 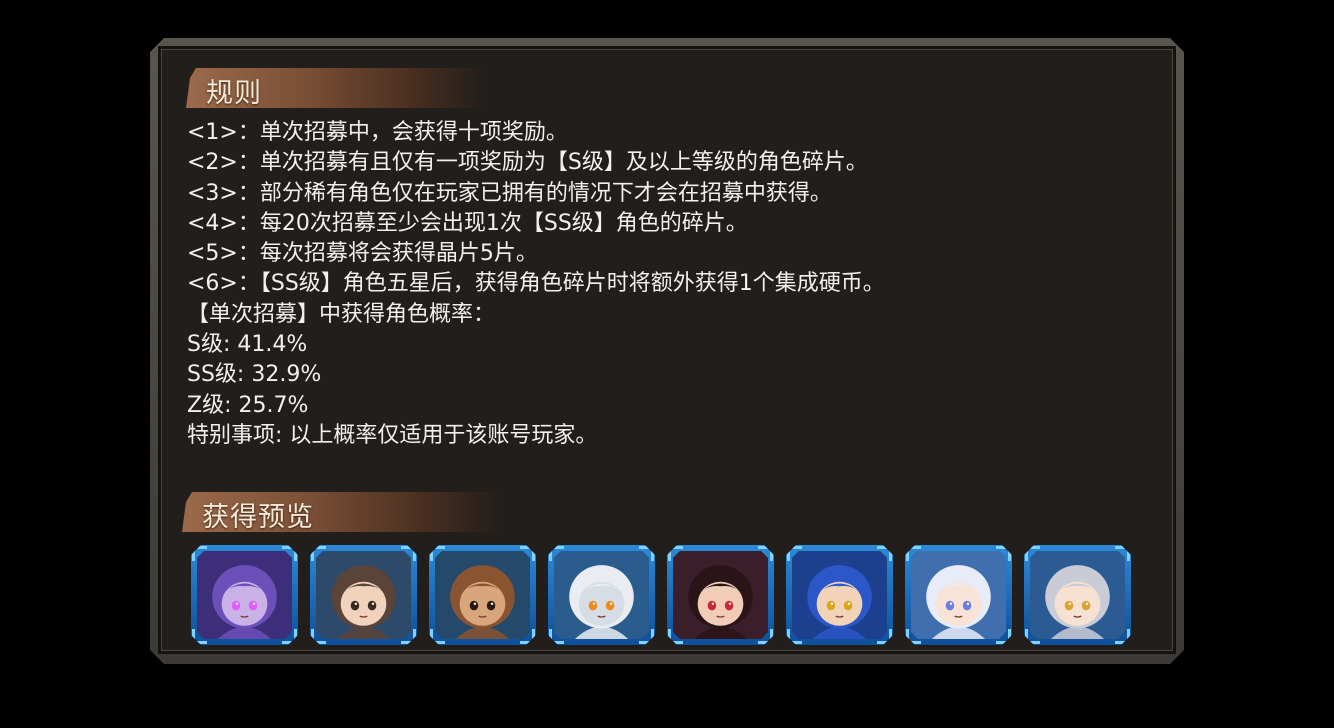 What do you see at coordinates (247, 345) in the screenshot?
I see `probability-s-rank: S级: 41.4%` at bounding box center [247, 345].